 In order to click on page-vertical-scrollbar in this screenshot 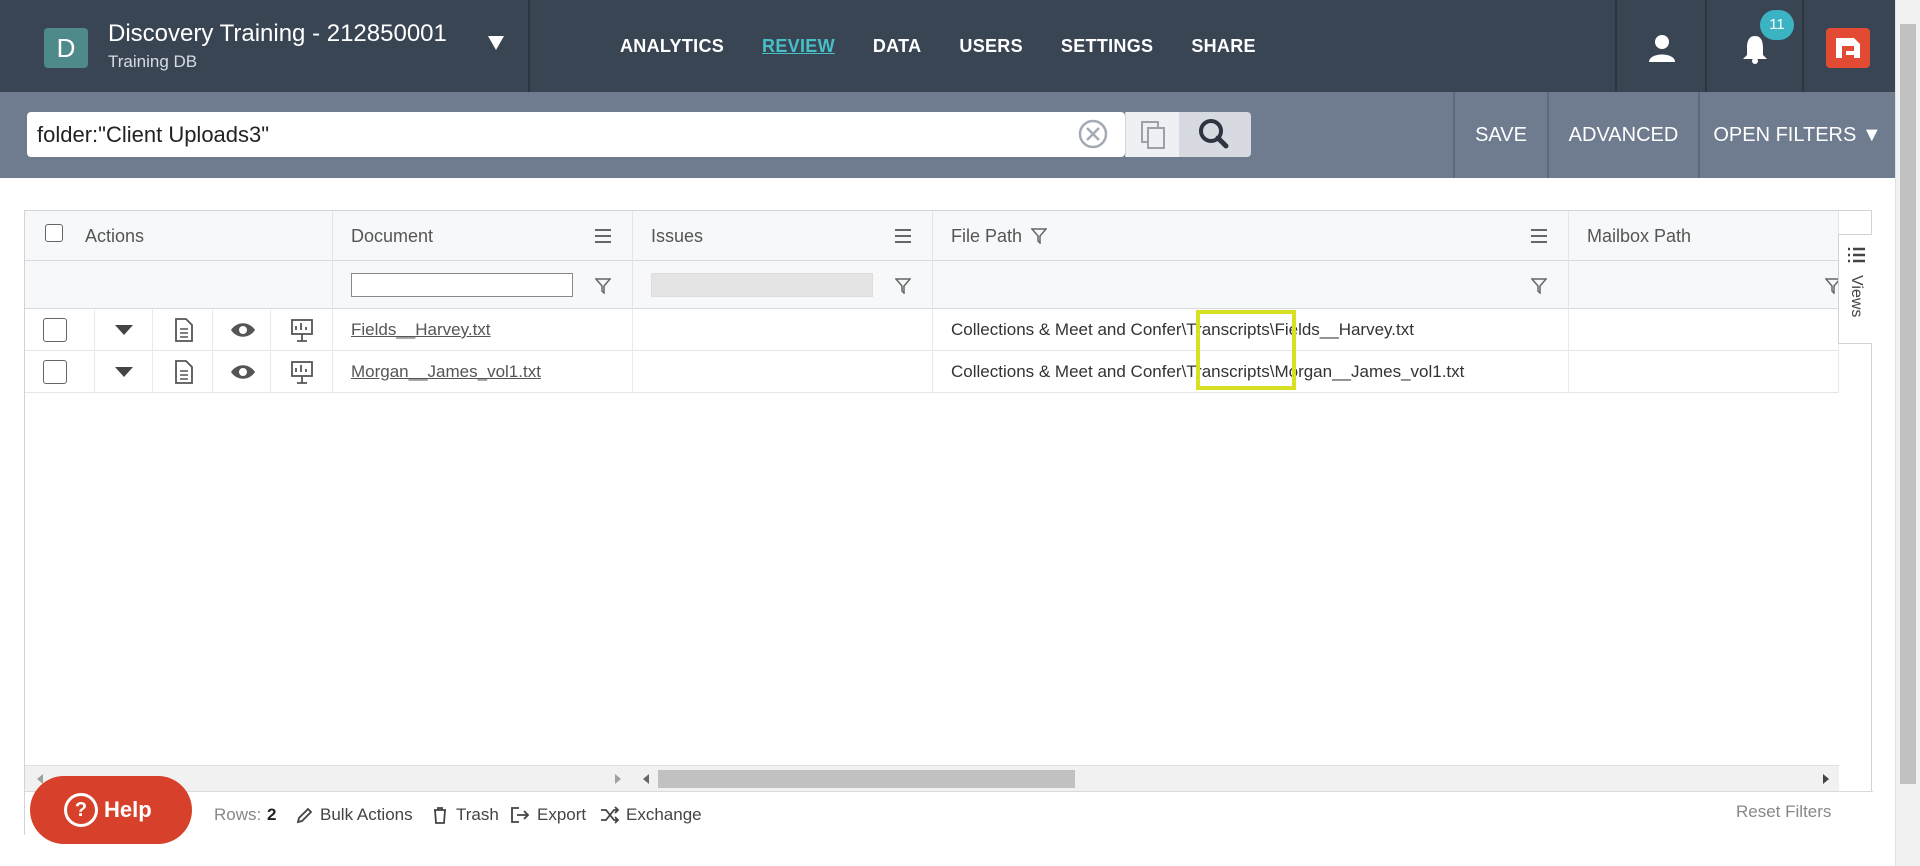, I will do `click(1907, 433)`.